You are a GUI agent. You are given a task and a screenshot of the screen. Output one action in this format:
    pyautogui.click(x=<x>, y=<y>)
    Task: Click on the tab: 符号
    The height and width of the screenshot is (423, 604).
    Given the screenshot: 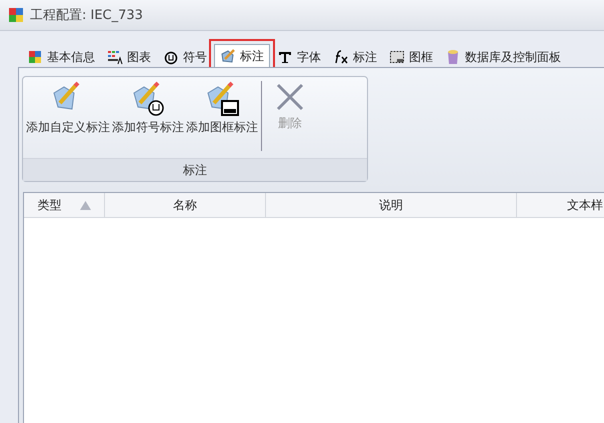 What is the action you would take?
    pyautogui.click(x=185, y=57)
    